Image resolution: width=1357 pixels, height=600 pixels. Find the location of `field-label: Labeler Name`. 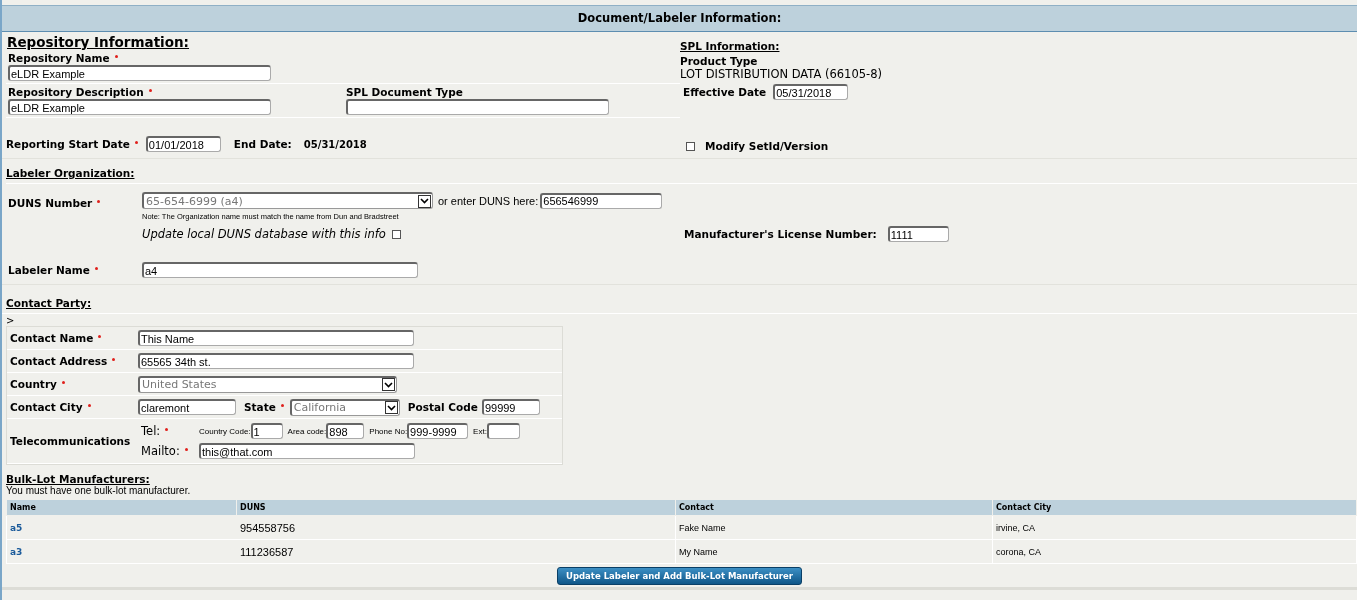

field-label: Labeler Name is located at coordinates (49, 270).